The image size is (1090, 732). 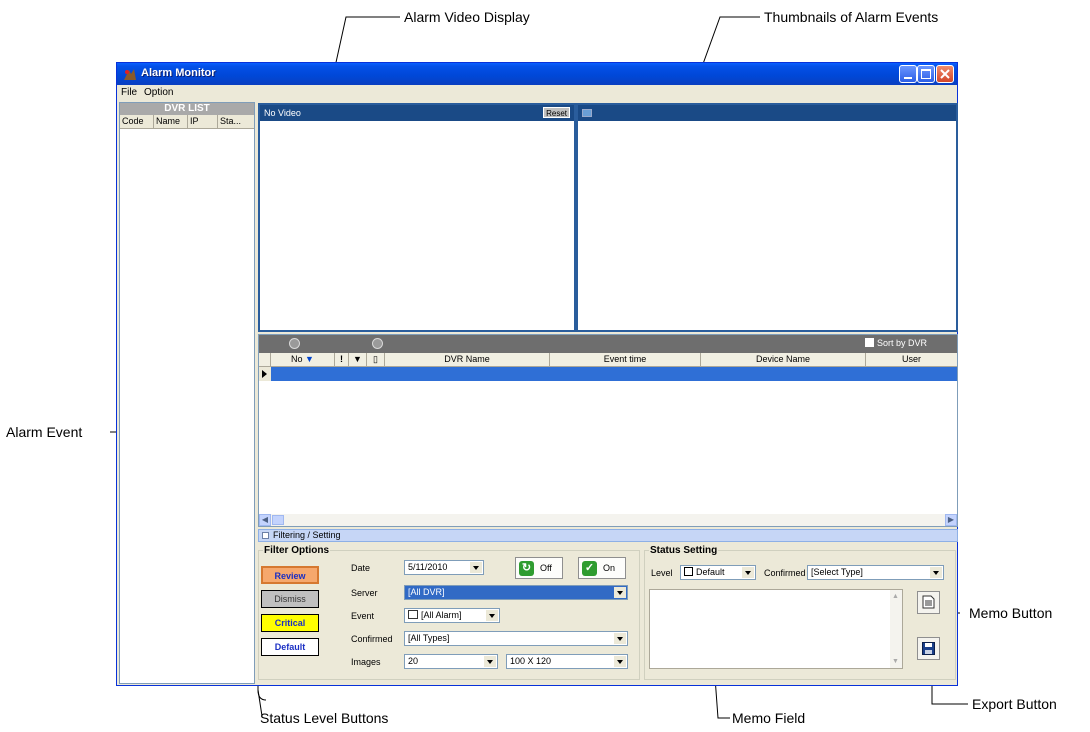 I want to click on monitor-icon, so click(x=587, y=113).